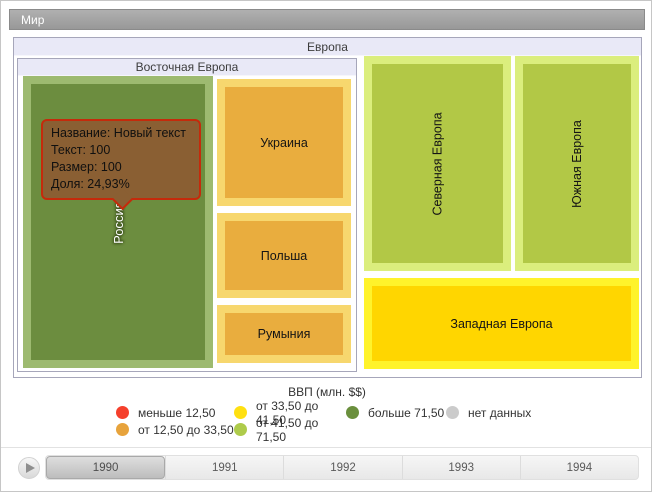 This screenshot has height=492, width=652. Describe the element at coordinates (327, 19) in the screenshot. I see `breadcrumb-world-bar: Мир` at that location.